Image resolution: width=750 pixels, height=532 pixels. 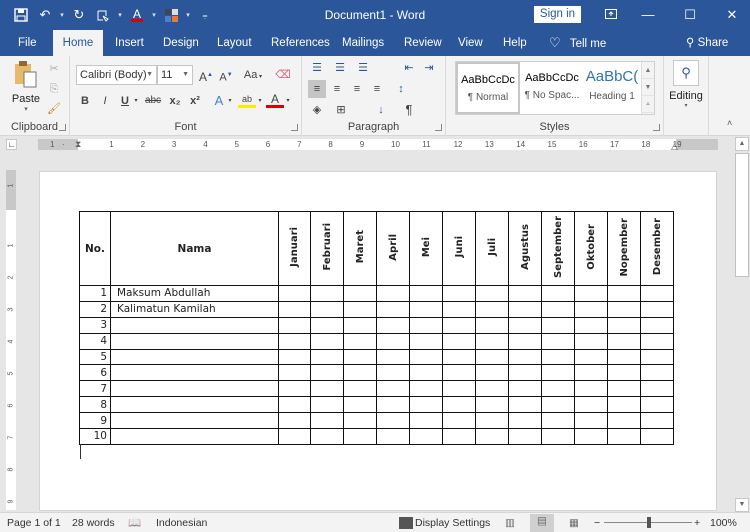 I want to click on tab-references: References, so click(x=300, y=43).